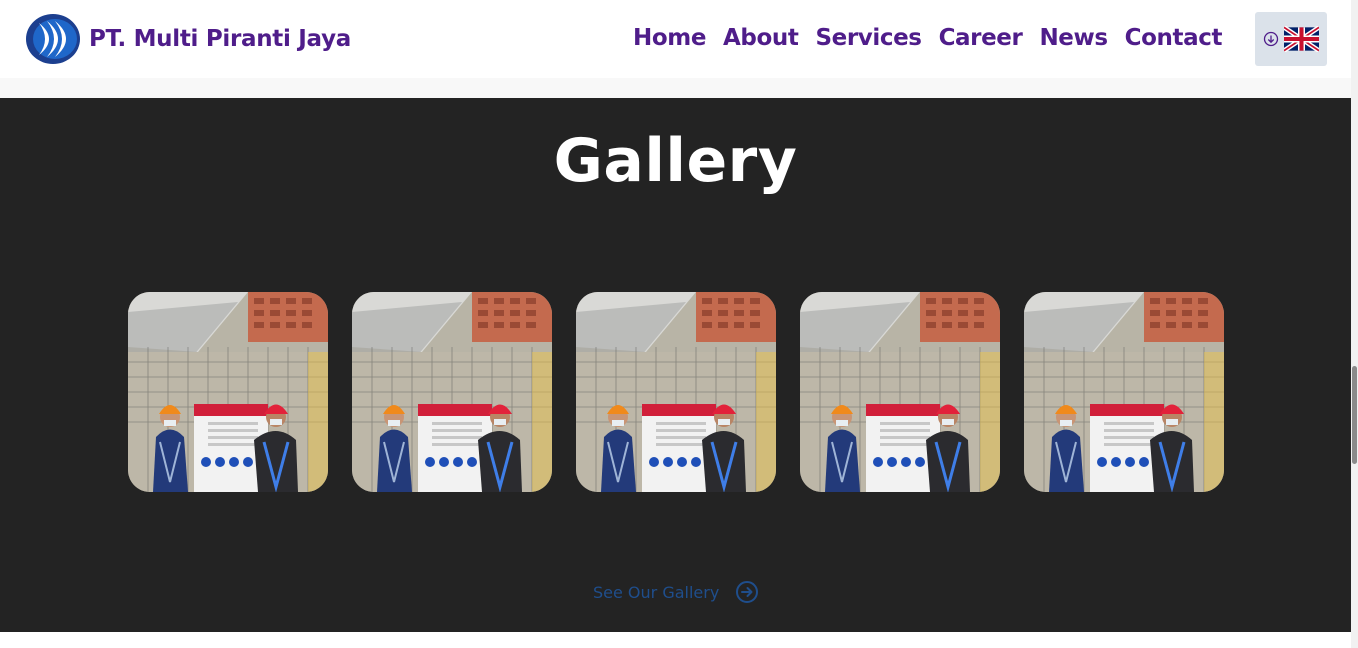  I want to click on scrollbar-thumb, so click(1354, 415).